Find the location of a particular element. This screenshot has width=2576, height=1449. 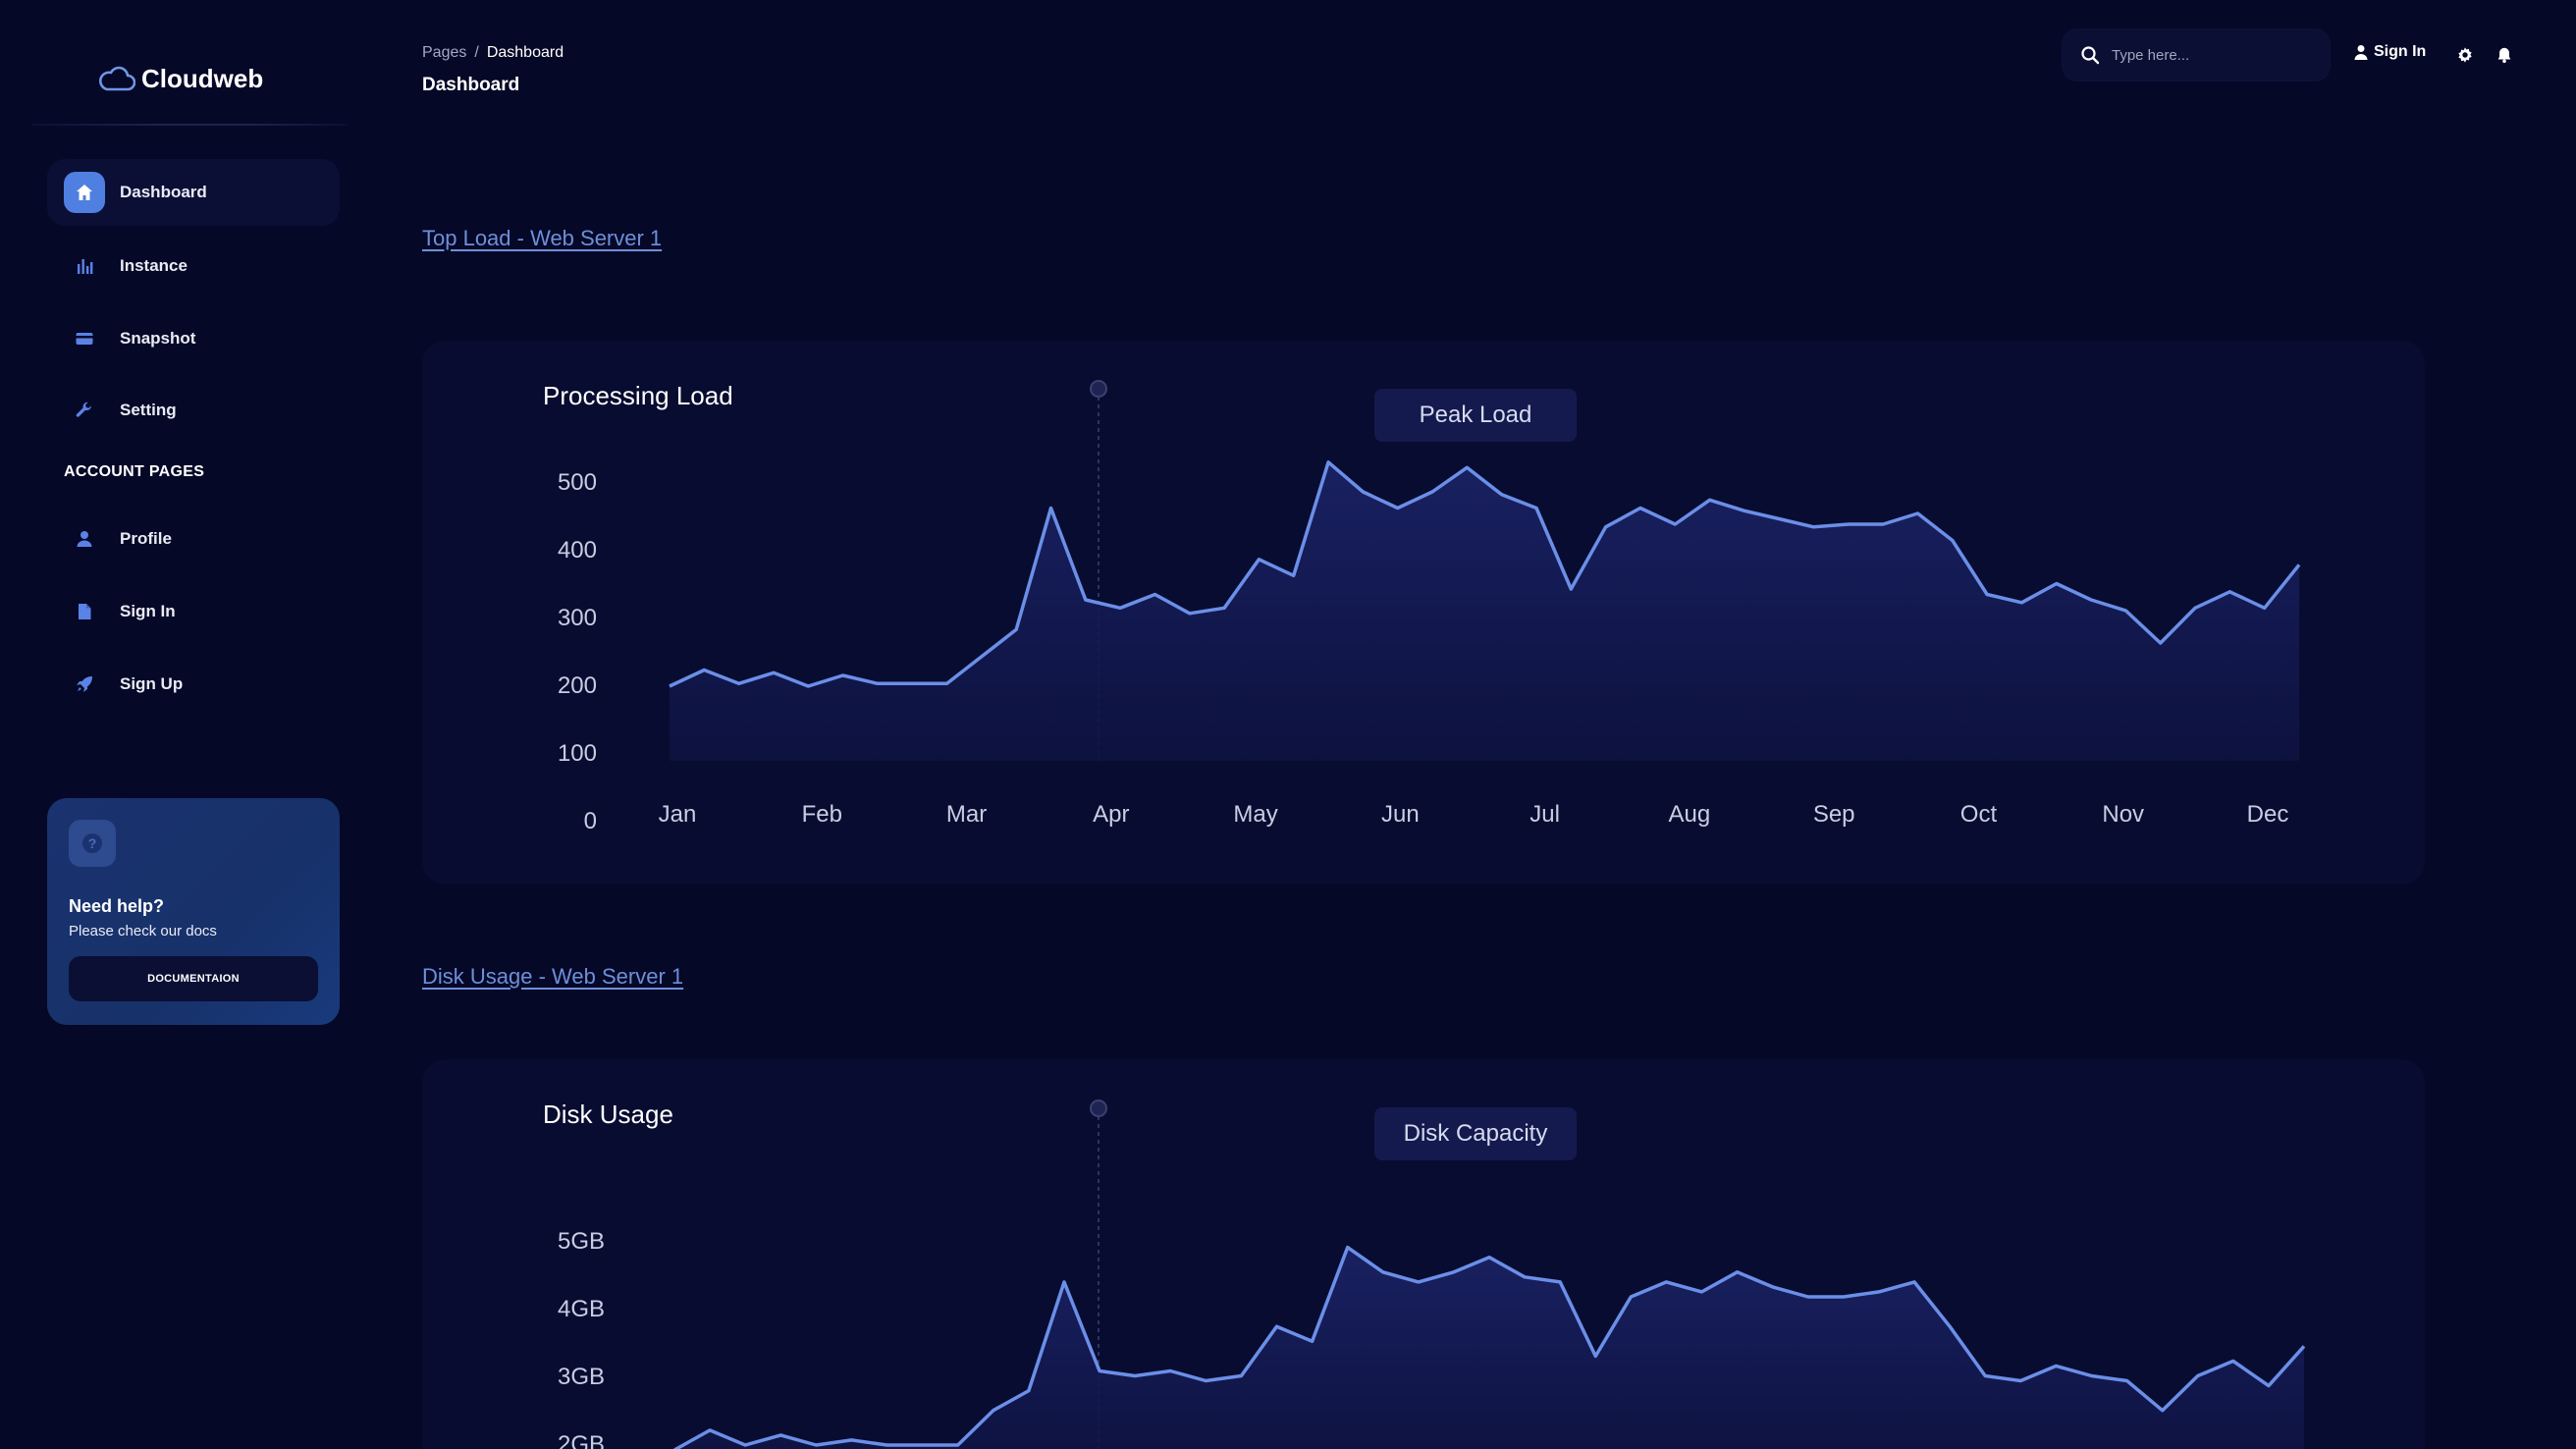

brand-logo: Cloudweb is located at coordinates (180, 78).